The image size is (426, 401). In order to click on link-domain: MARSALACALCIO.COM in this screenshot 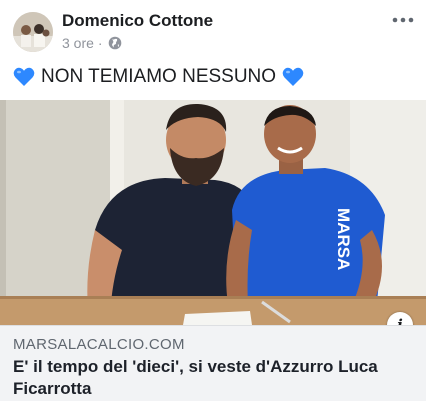, I will do `click(99, 344)`.